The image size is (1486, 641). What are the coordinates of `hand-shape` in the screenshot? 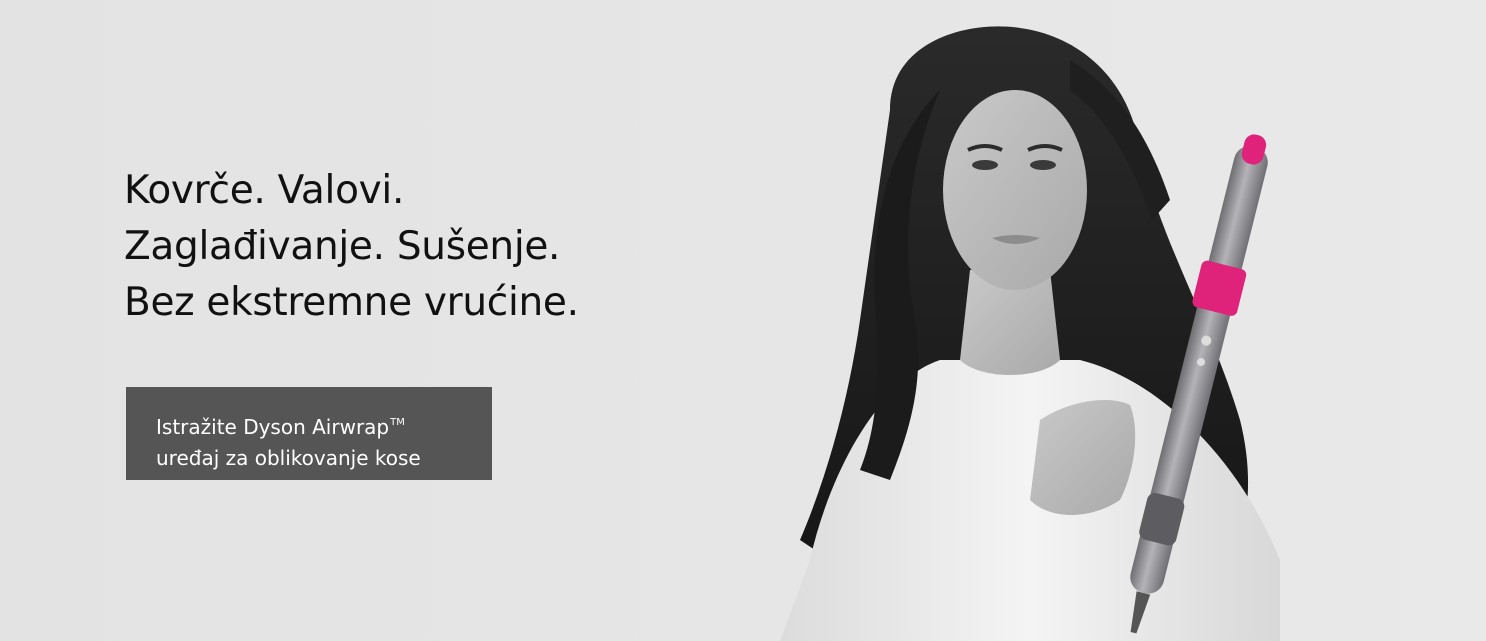 It's located at (1083, 457).